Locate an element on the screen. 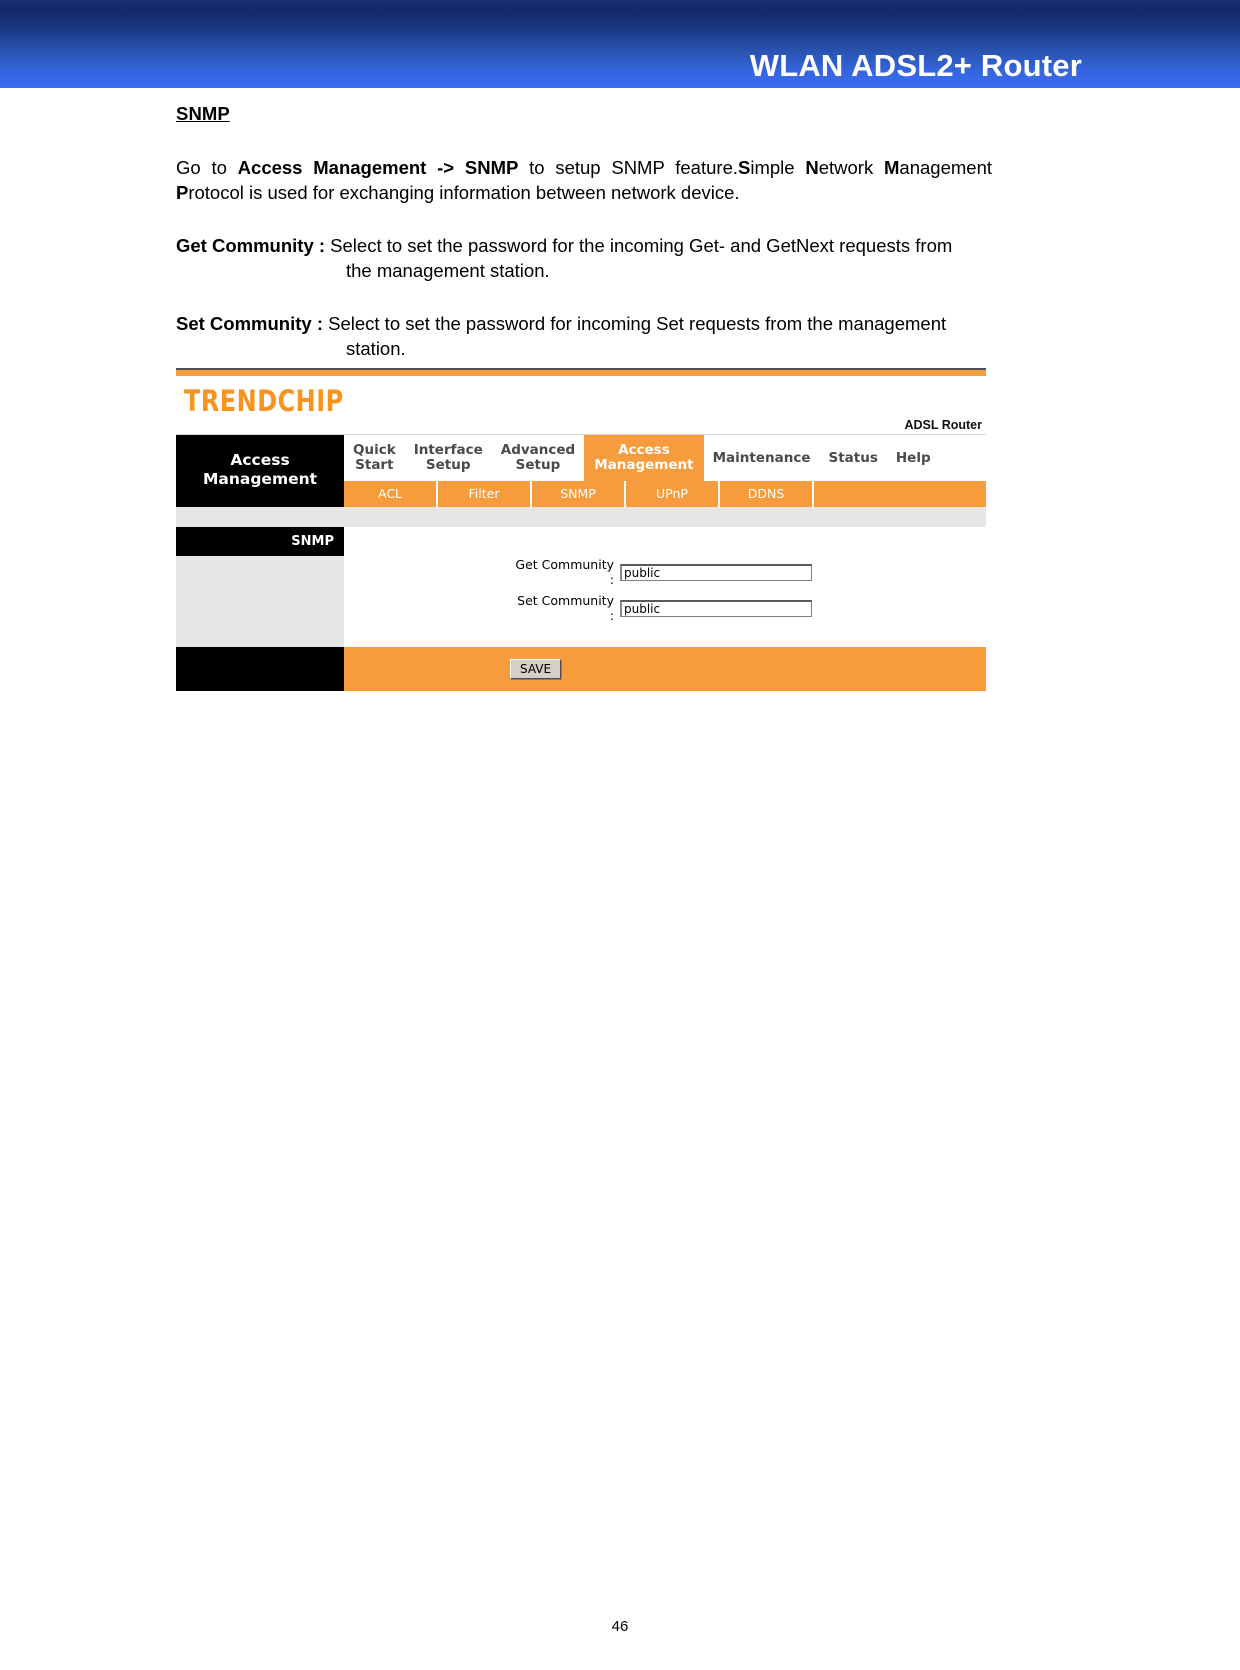 This screenshot has height=1670, width=1240. form-row-get-community: Get Community : is located at coordinates (665, 572).